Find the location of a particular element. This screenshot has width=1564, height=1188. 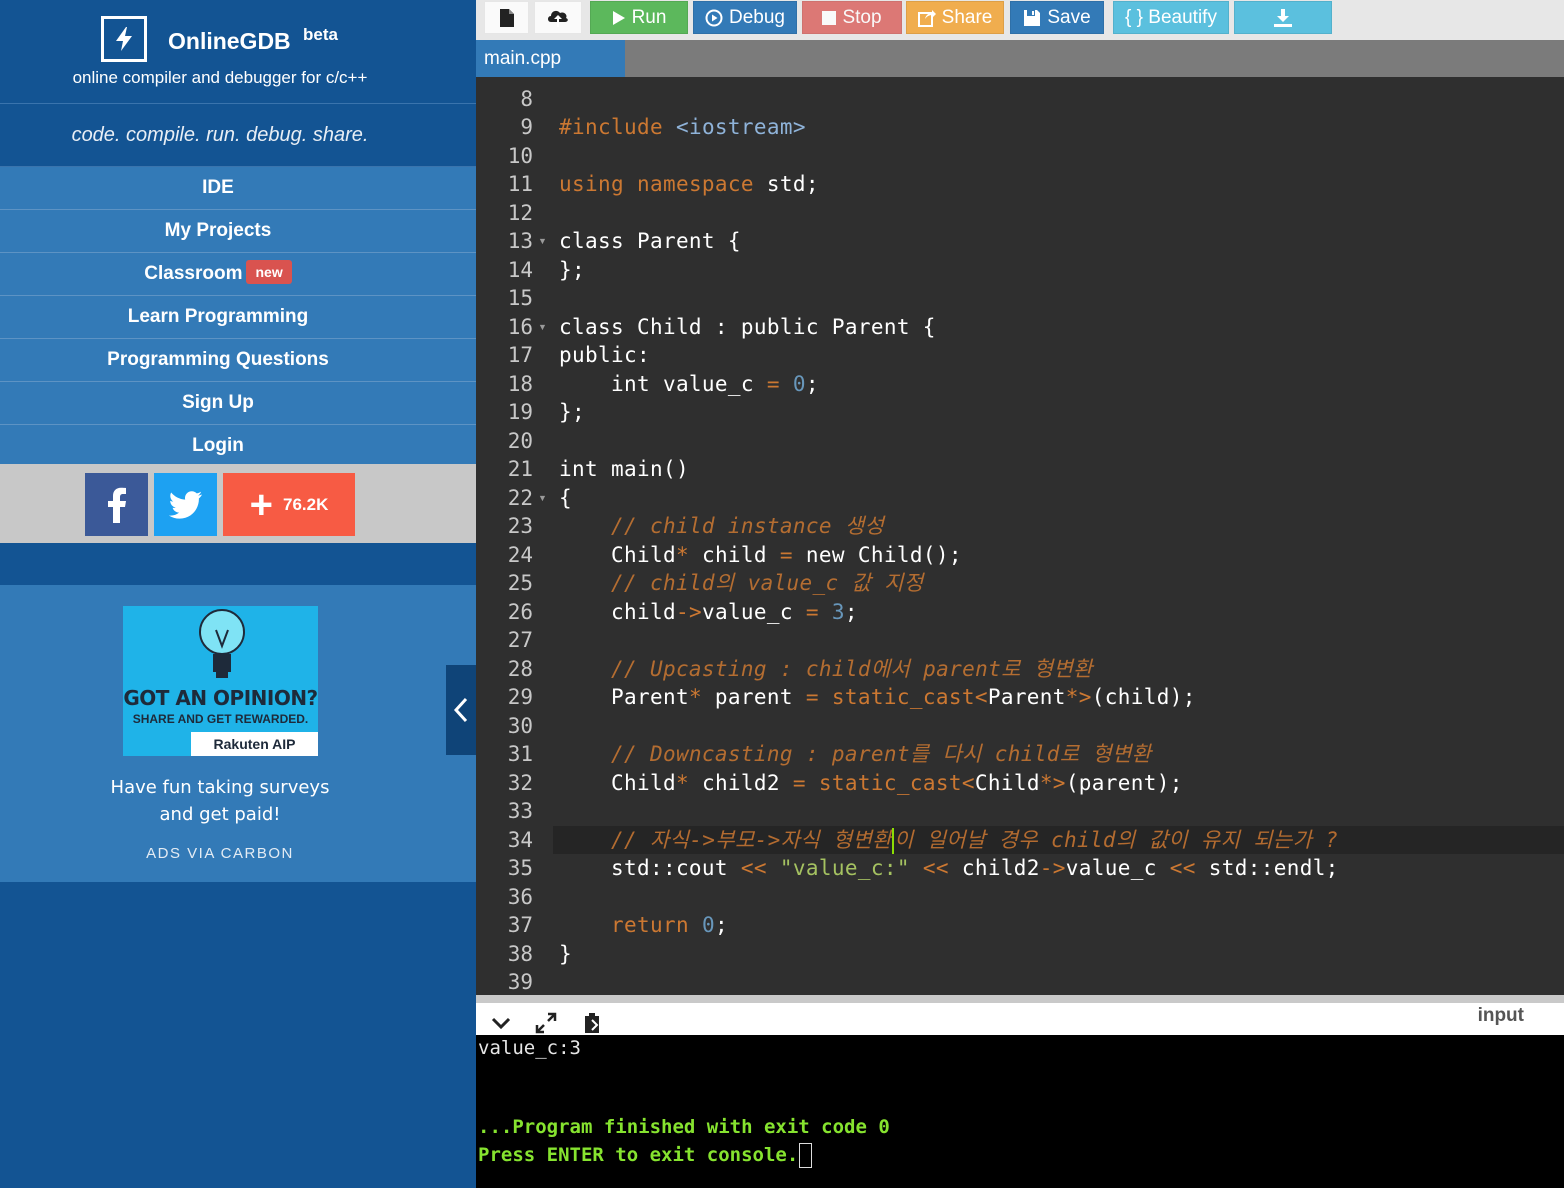

upload-cloud-icon is located at coordinates (558, 18).